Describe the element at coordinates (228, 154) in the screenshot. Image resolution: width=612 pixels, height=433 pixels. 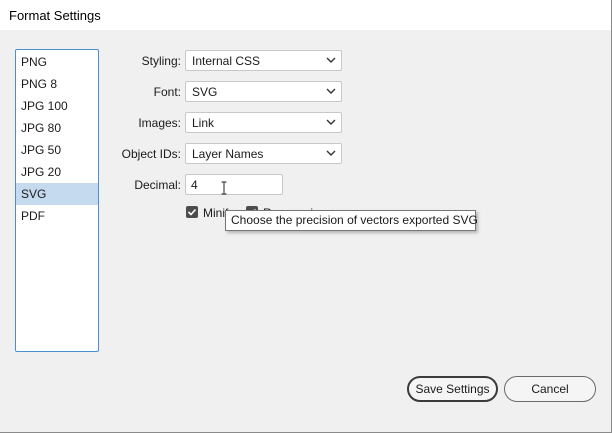
I see `object-ids-value: Layer Names` at that location.